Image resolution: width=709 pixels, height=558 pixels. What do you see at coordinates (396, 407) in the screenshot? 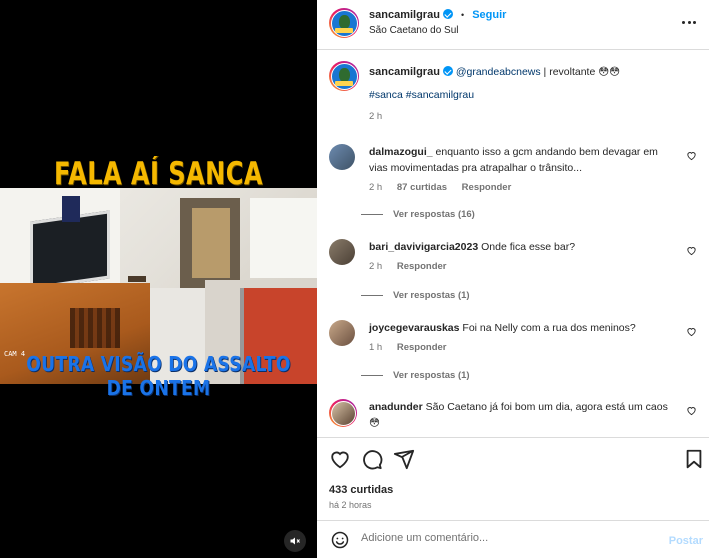
I see `comment-username: anadunder` at bounding box center [396, 407].